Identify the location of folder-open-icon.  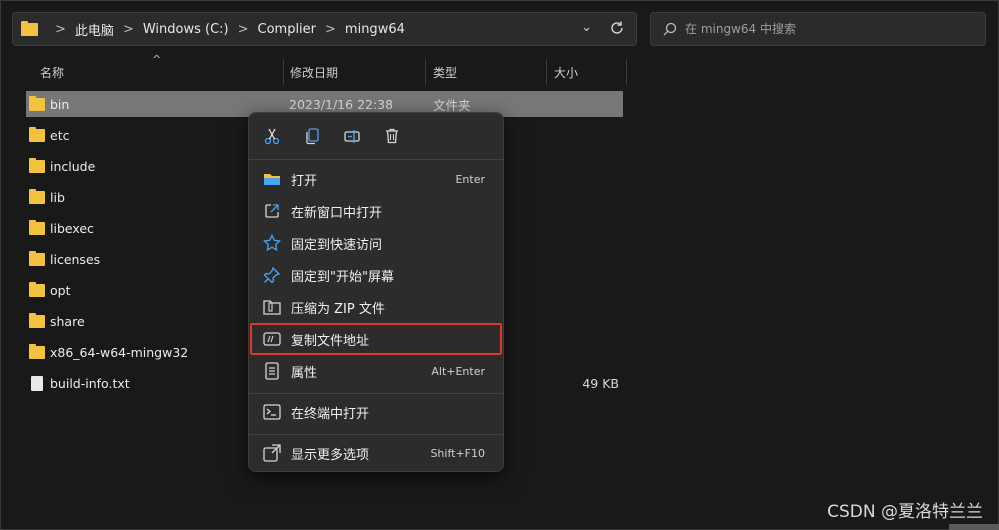
(272, 179).